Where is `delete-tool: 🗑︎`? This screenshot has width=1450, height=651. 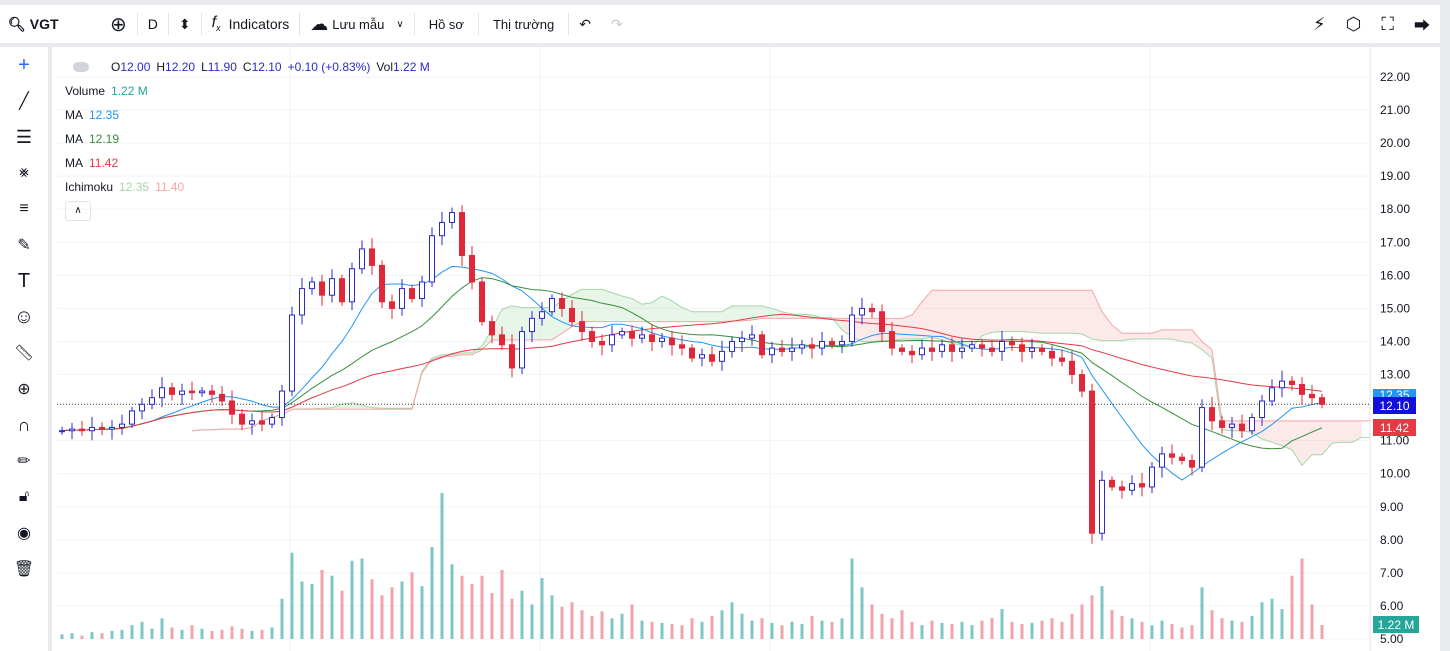
delete-tool: 🗑︎ is located at coordinates (24, 569).